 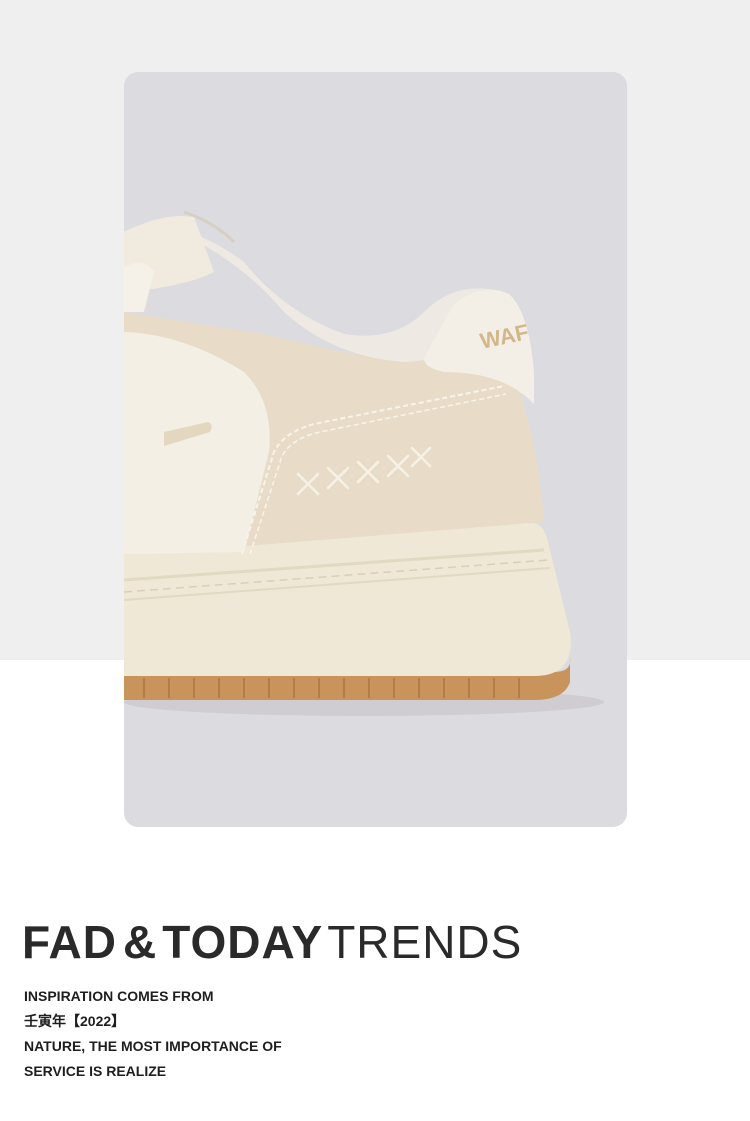 What do you see at coordinates (75, 1021) in the screenshot?
I see `description-line: 壬寅年【2022】` at bounding box center [75, 1021].